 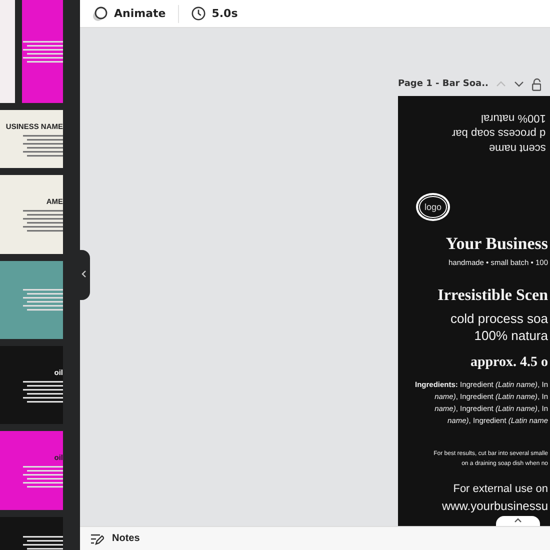 I want to click on website-text: www.yourbusinessu, so click(x=494, y=506).